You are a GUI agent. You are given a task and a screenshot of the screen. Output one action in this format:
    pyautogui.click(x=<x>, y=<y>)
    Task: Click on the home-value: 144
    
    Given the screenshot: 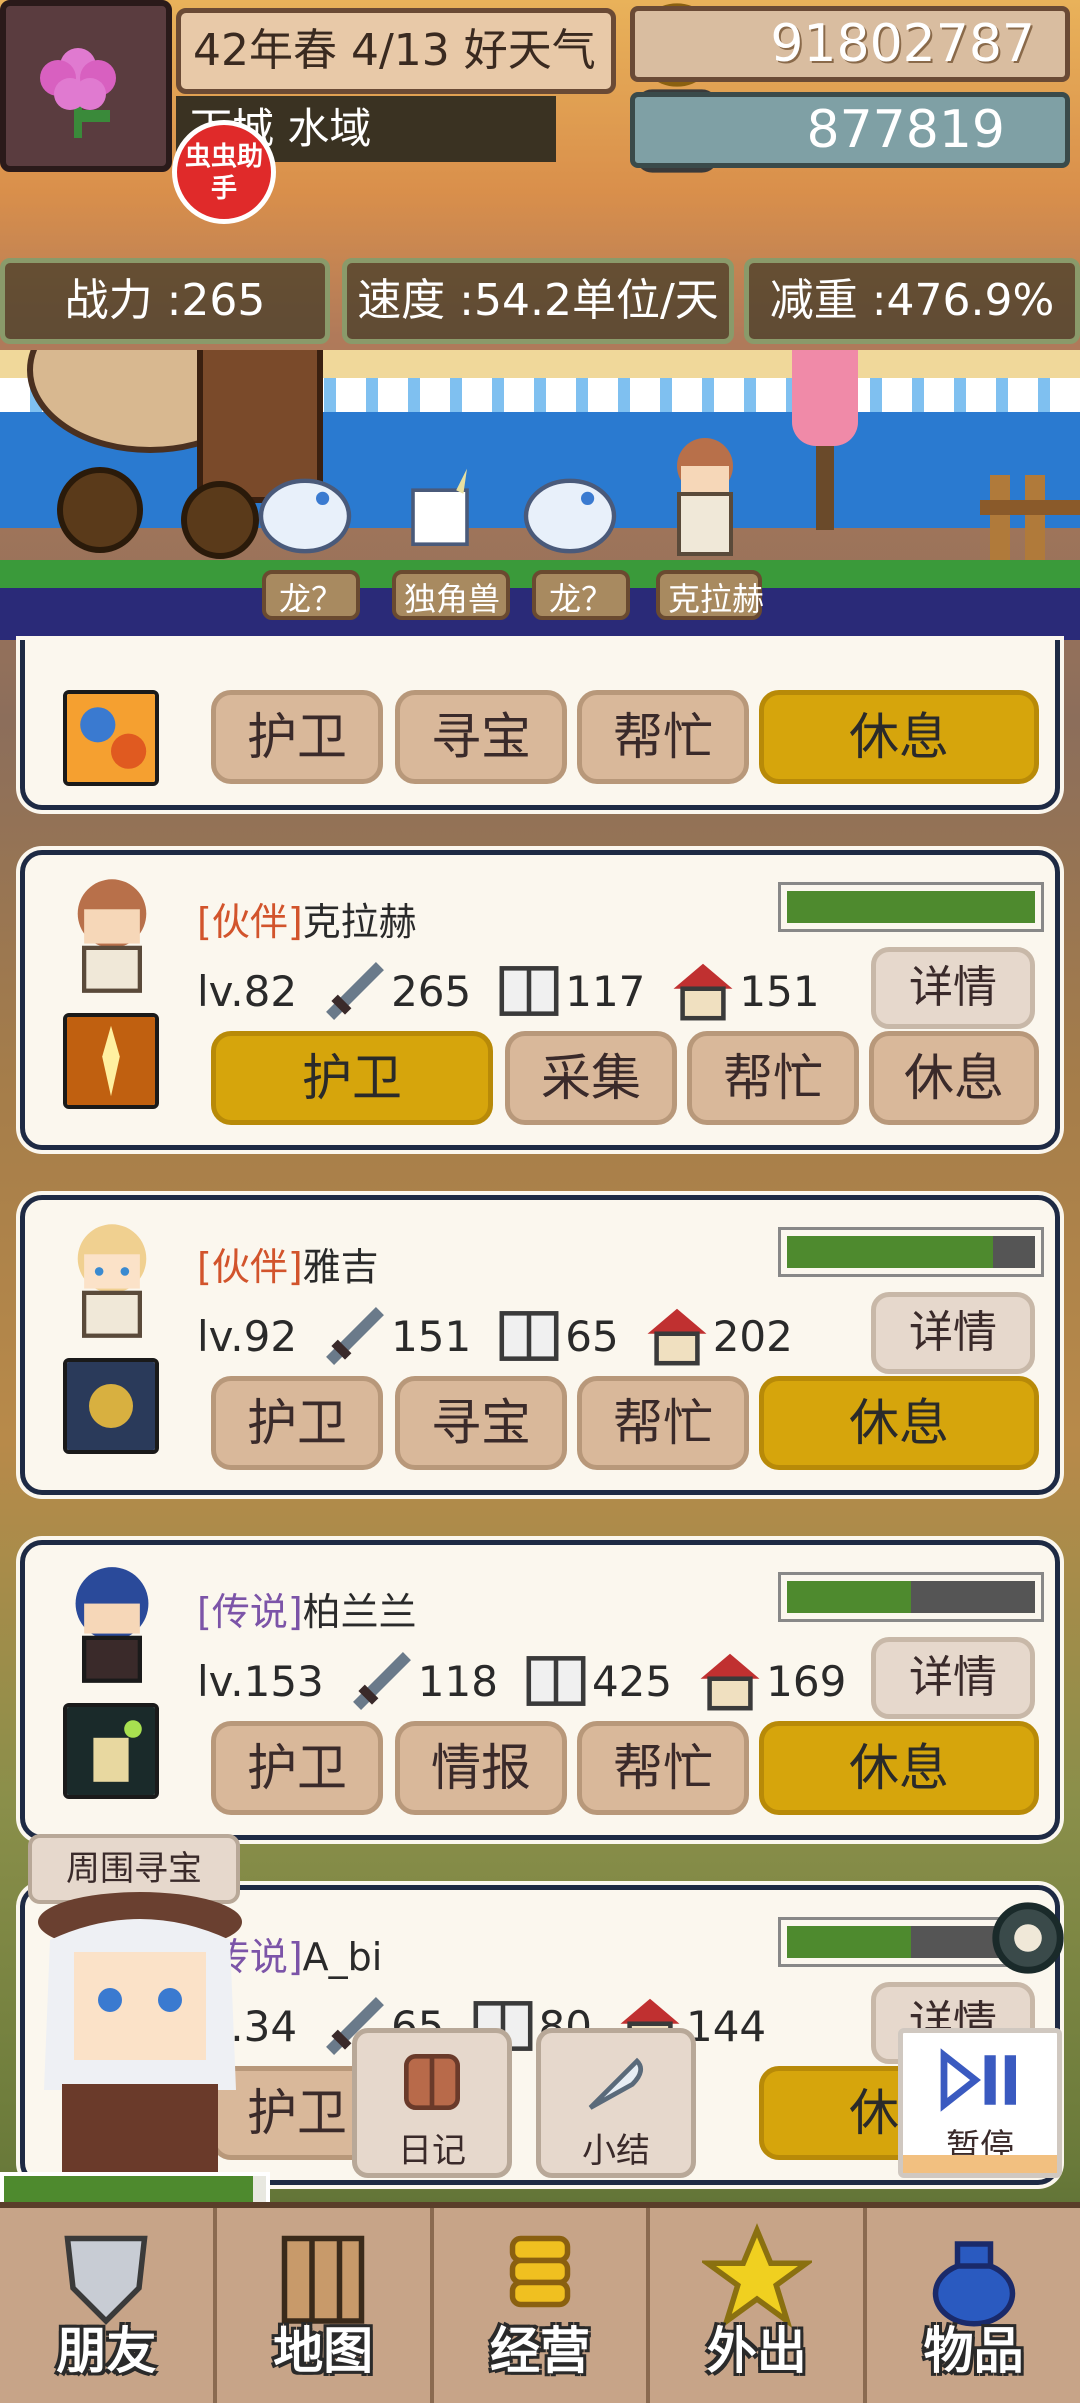 What is the action you would take?
    pyautogui.click(x=726, y=2026)
    